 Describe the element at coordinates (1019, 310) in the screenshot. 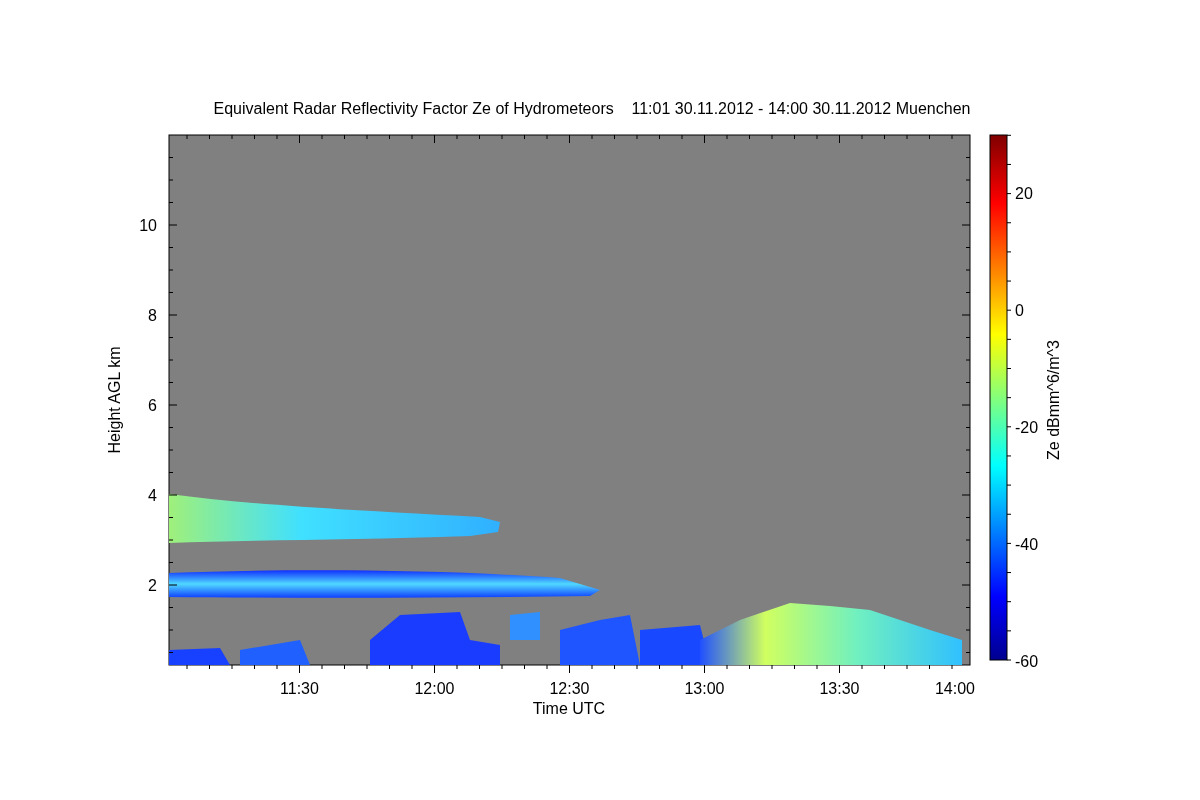

I see `tick-label: 0` at that location.